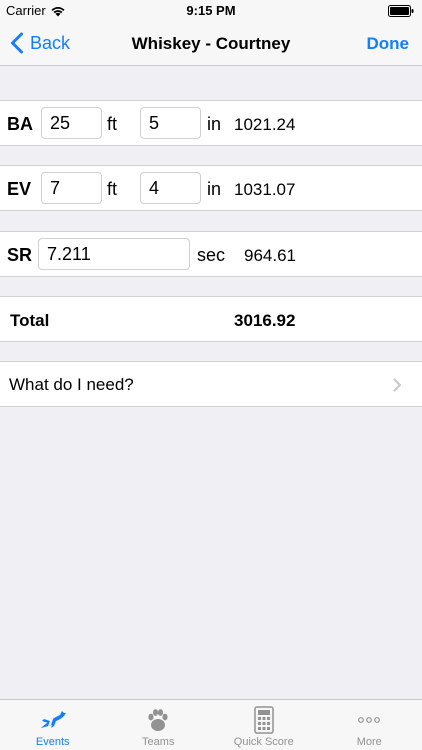  I want to click on ba-feet-input, so click(71, 123).